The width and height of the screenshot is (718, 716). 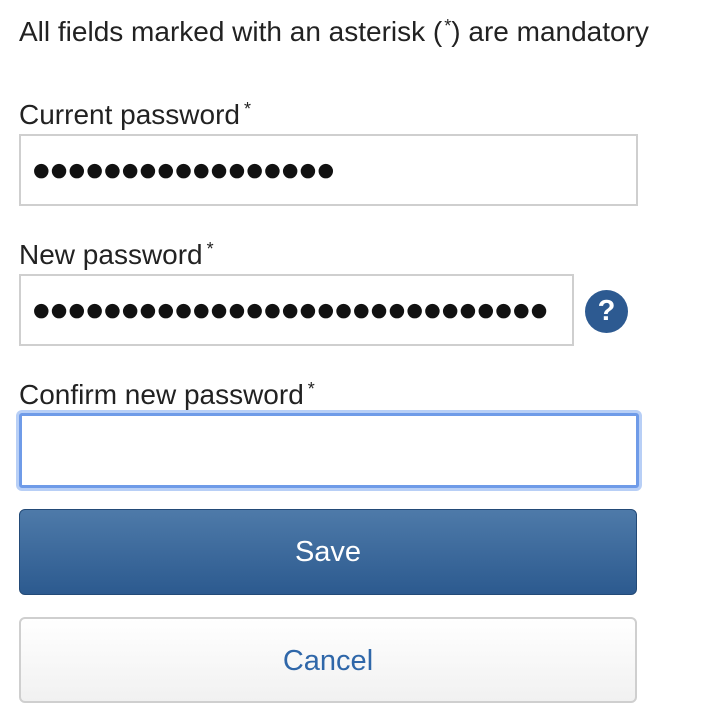 I want to click on notice-text-before: All fields marked with an asterisk (, so click(x=231, y=31).